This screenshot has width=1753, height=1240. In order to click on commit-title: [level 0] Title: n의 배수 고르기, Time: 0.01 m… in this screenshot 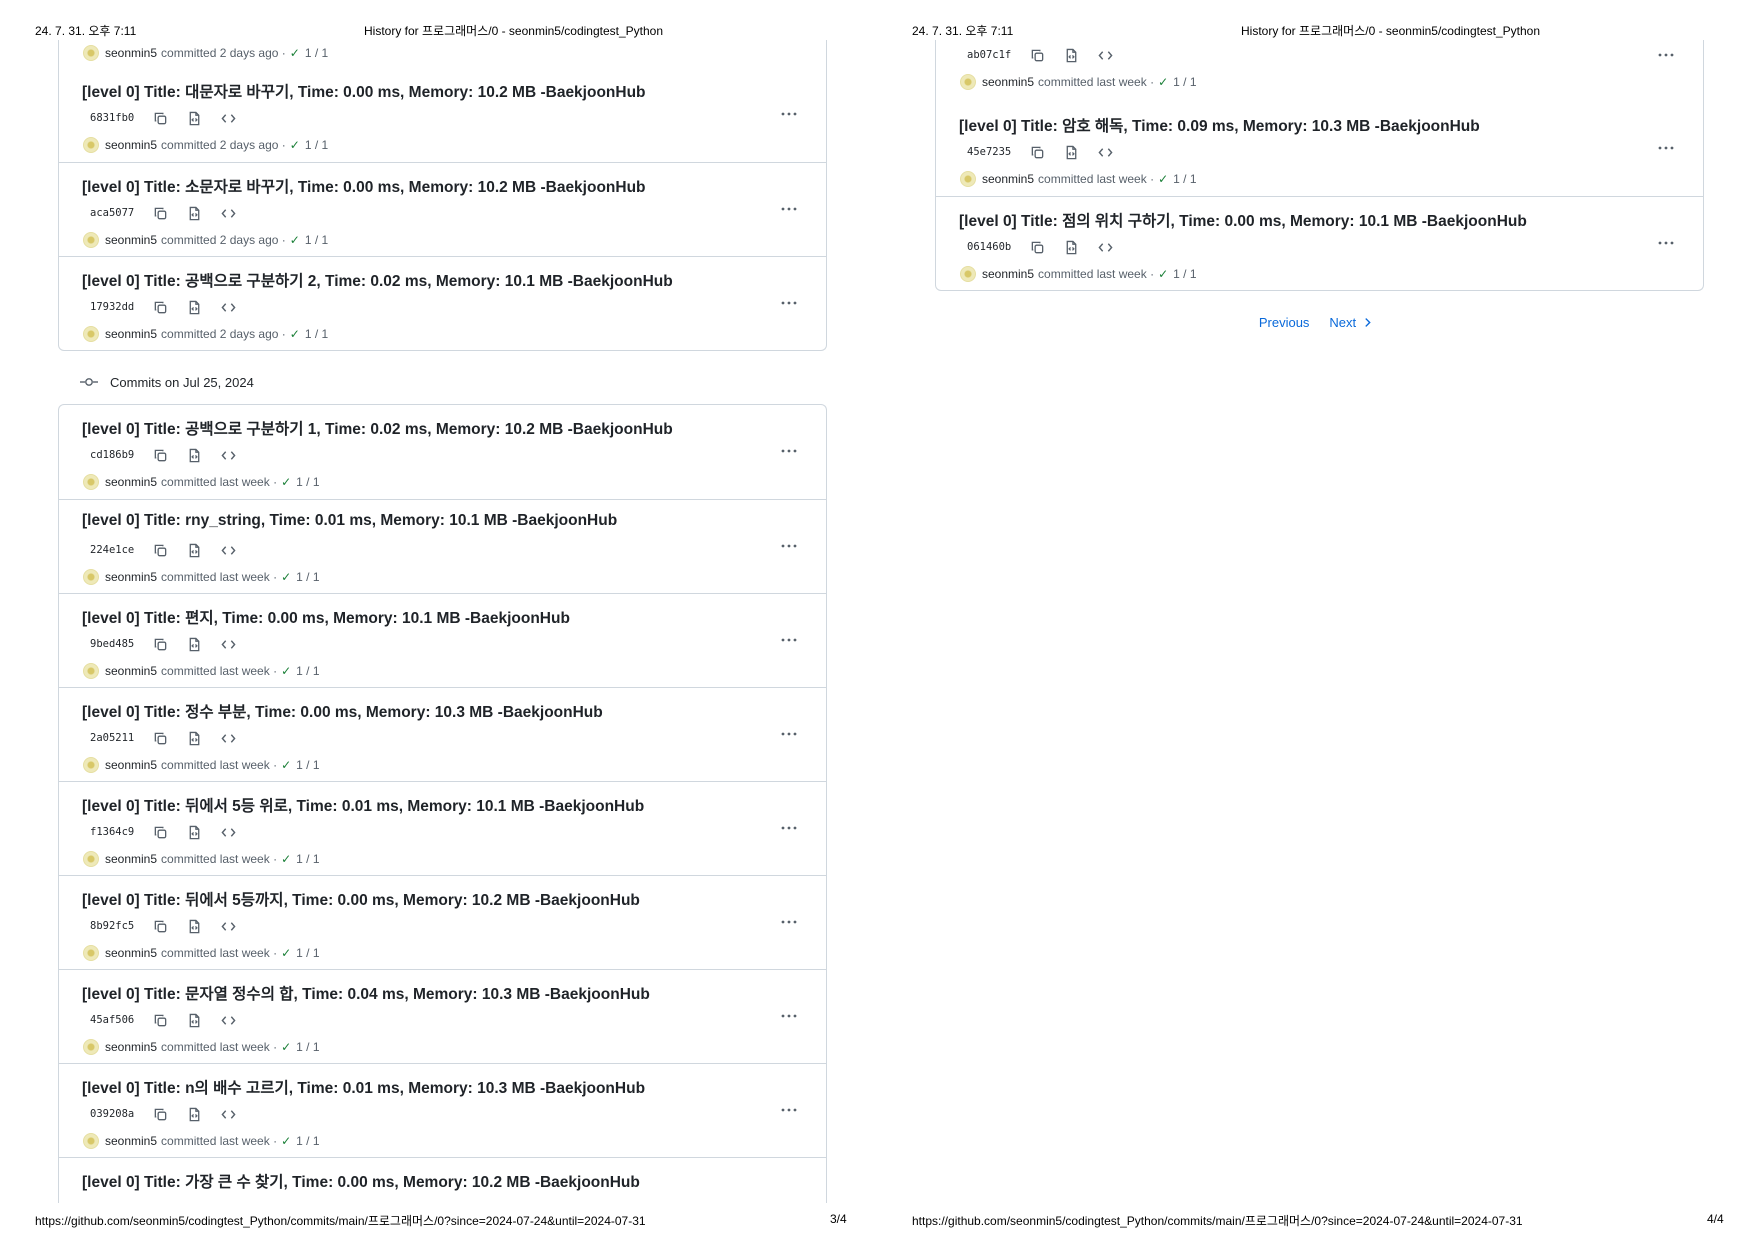, I will do `click(363, 1087)`.